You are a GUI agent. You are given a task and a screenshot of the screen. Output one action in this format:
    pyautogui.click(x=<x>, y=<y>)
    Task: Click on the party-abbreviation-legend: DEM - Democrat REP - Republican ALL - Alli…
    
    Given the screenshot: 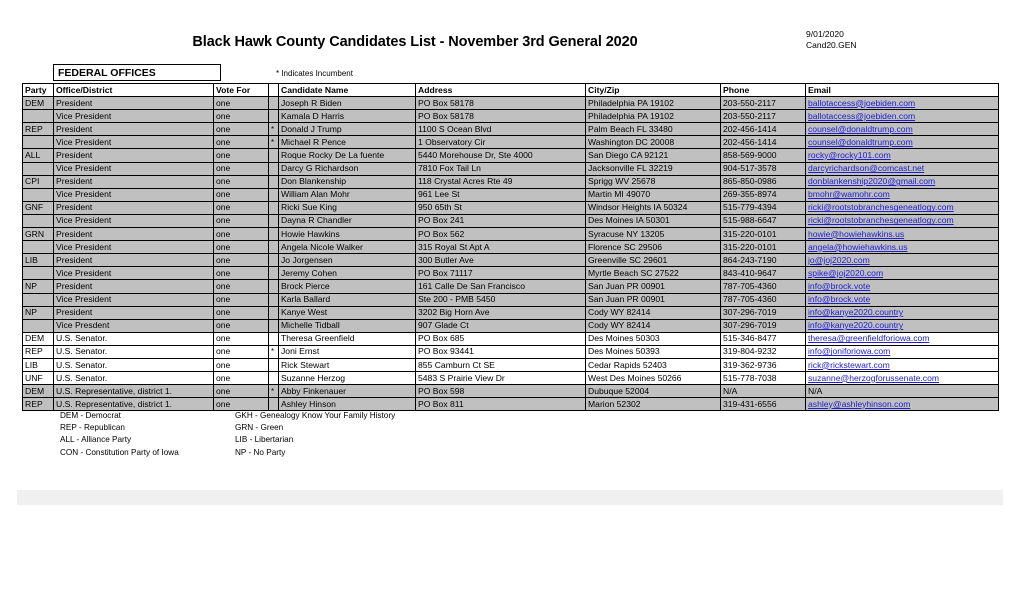 What is the action you would take?
    pyautogui.click(x=277, y=434)
    